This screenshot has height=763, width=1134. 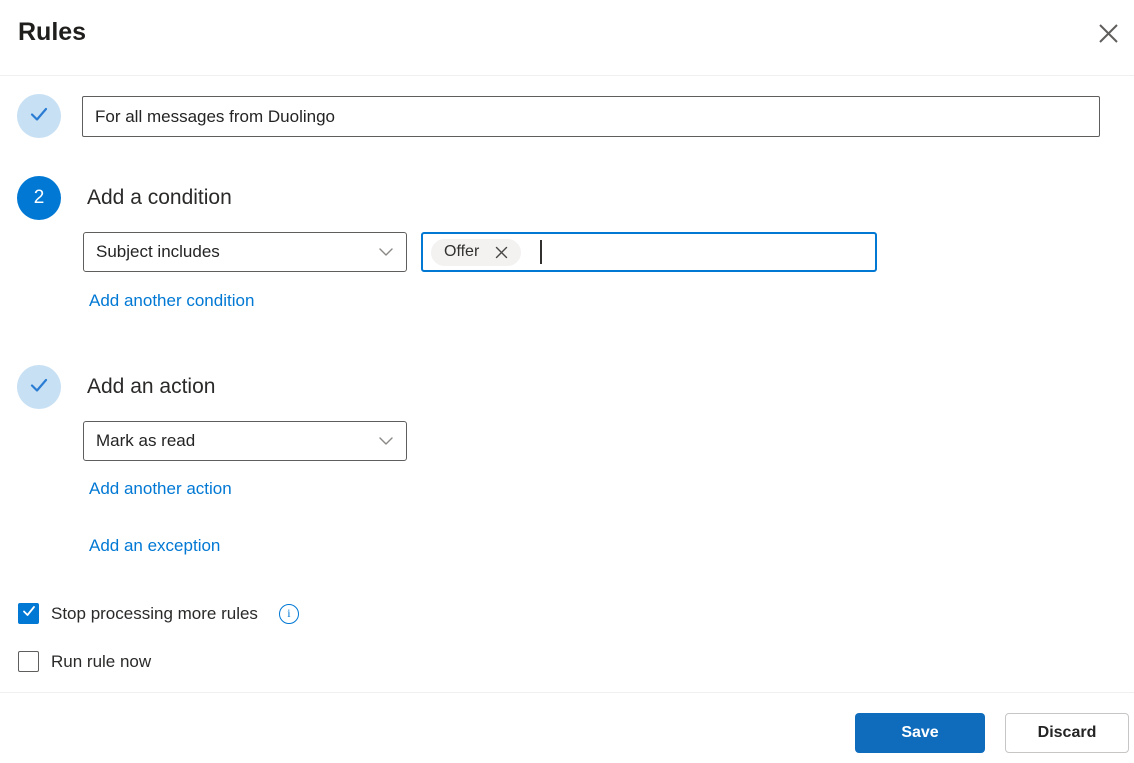 I want to click on run-rule-checkbox, so click(x=28, y=661).